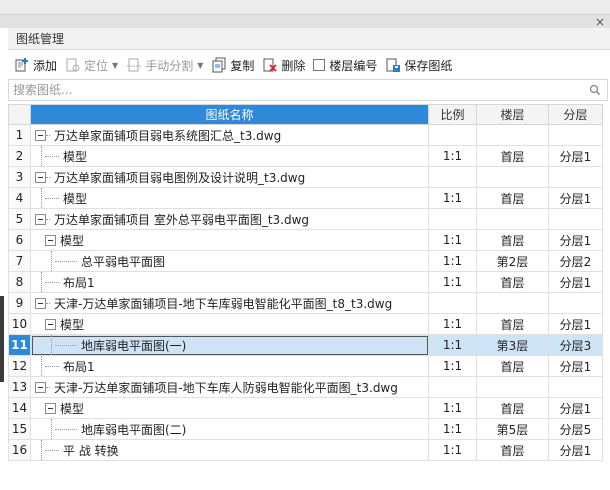 This screenshot has height=490, width=610. Describe the element at coordinates (229, 177) in the screenshot. I see `drawing-name-cell: 万达单家面铺项目弱电图例及设计说明_t3.dwg` at that location.